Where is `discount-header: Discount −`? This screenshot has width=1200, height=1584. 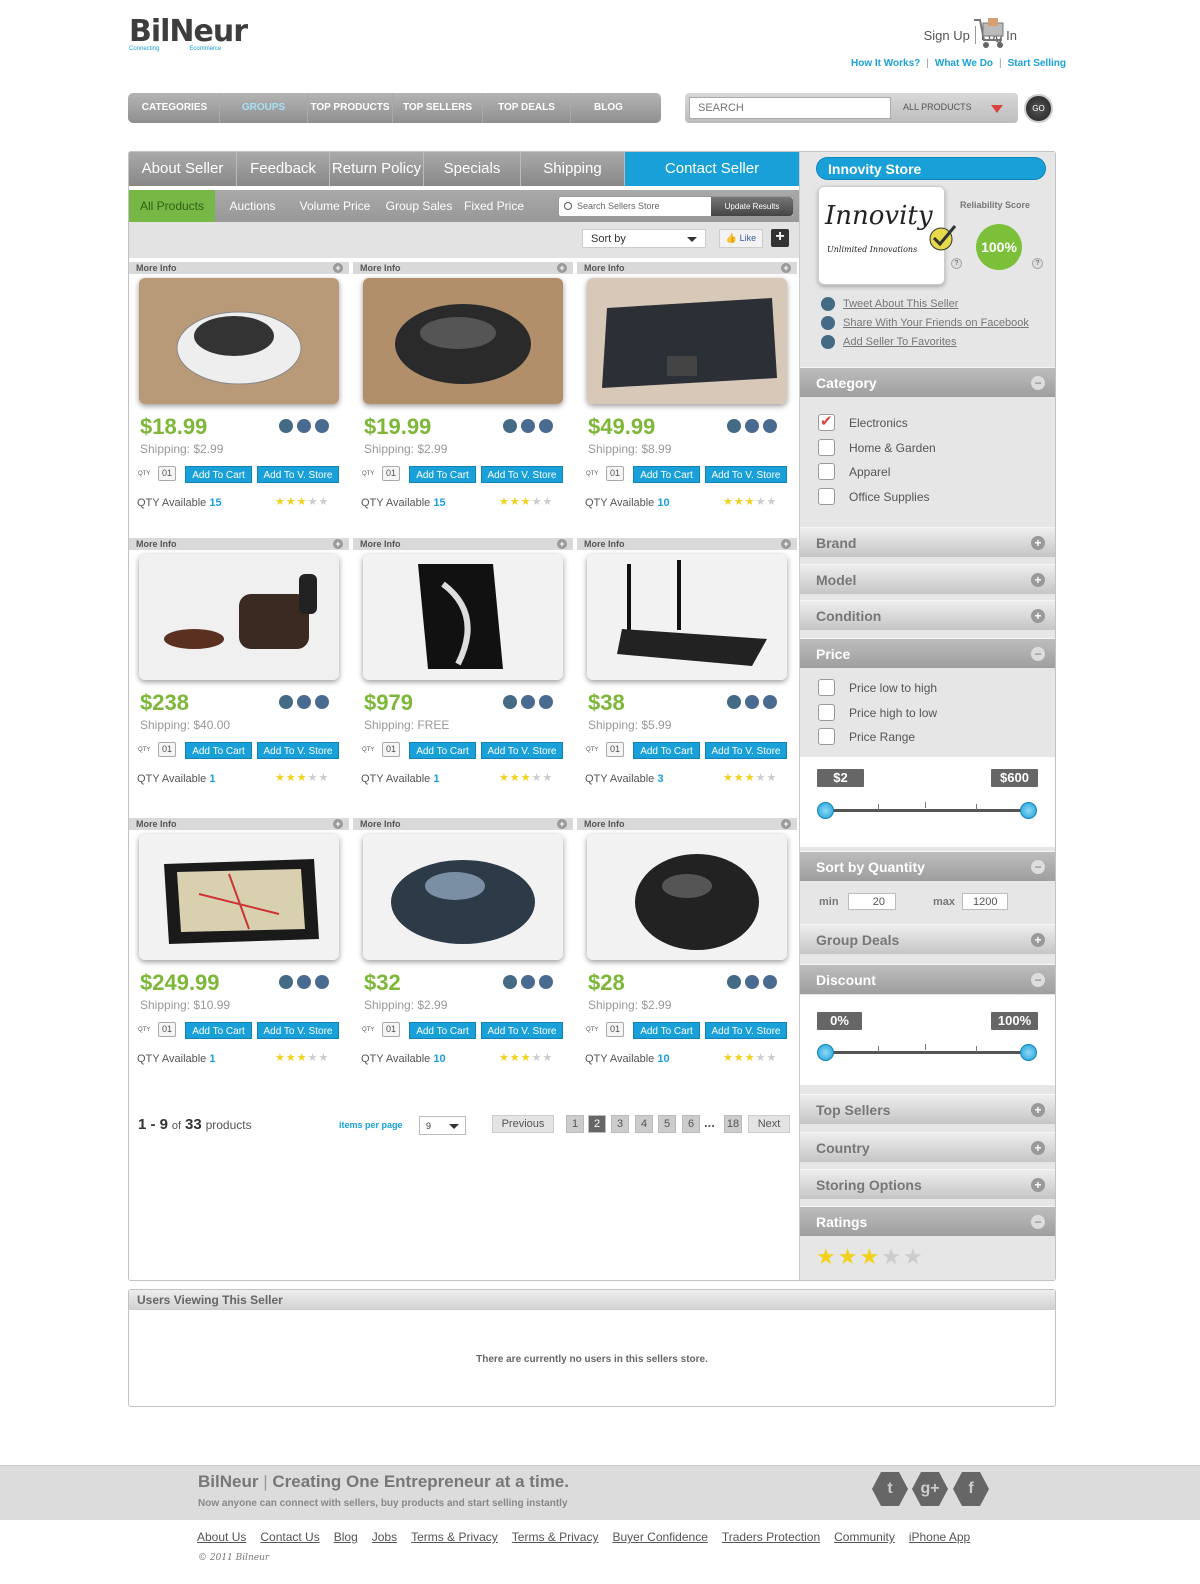 discount-header: Discount − is located at coordinates (927, 979).